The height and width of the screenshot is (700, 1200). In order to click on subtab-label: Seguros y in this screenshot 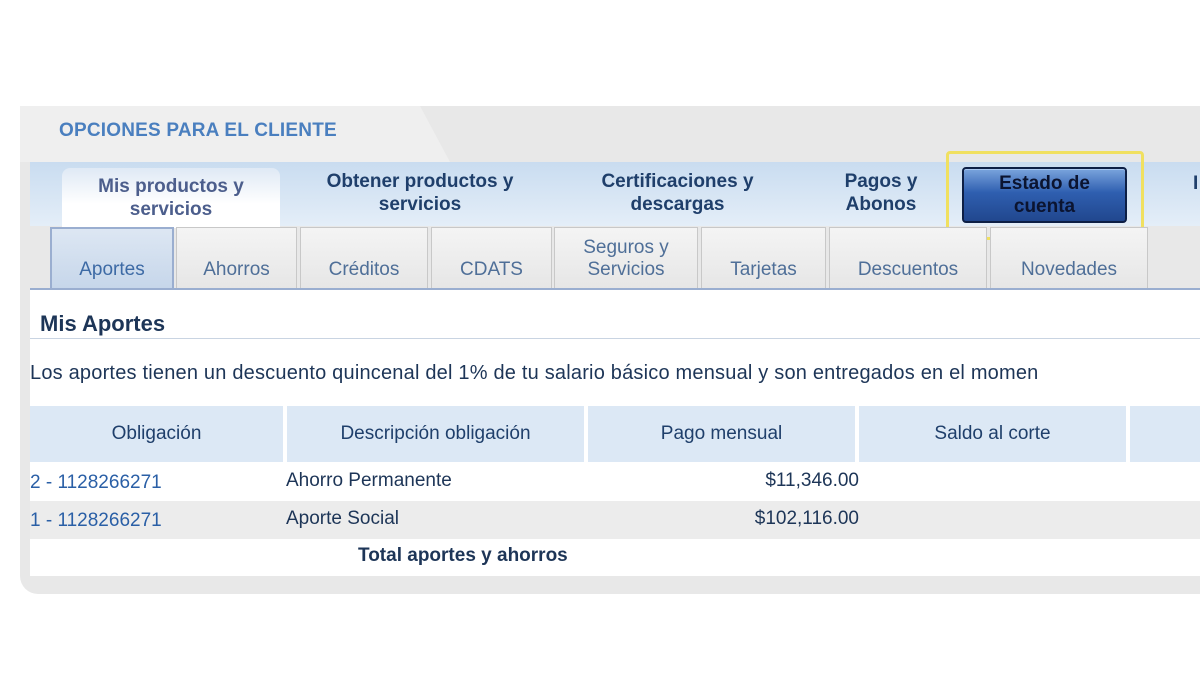, I will do `click(626, 247)`.